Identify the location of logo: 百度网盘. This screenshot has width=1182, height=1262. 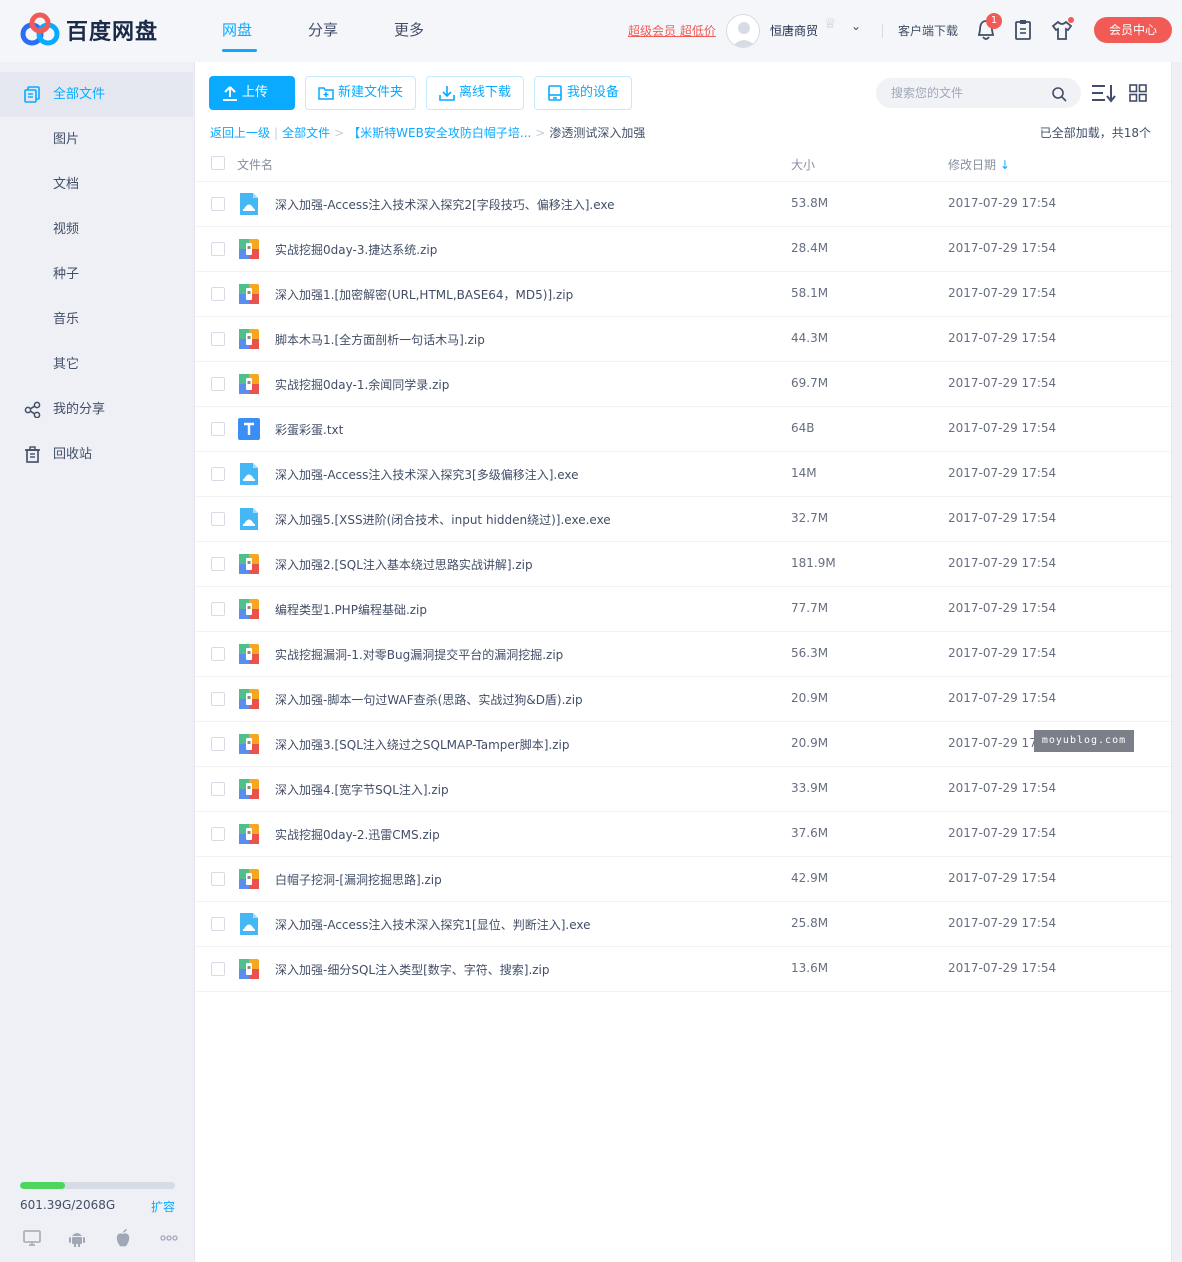
(88, 30).